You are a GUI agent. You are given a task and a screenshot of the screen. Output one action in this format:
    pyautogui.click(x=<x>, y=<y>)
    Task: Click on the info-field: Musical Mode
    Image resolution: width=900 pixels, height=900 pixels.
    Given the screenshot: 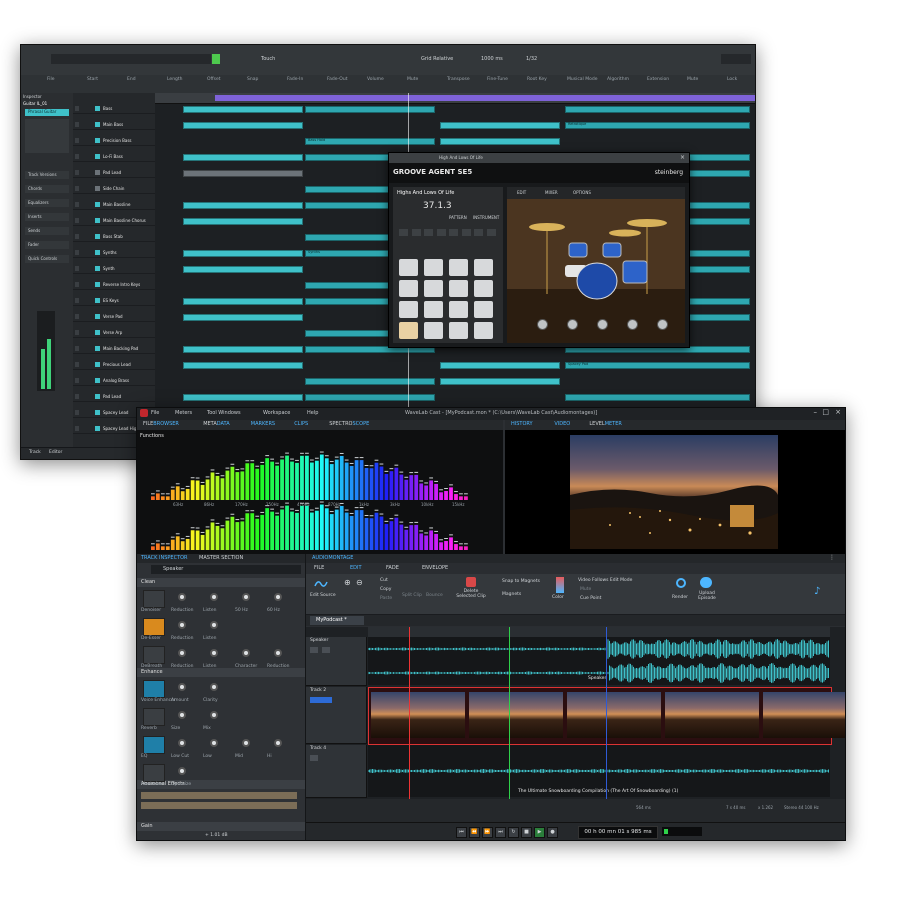 What is the action you would take?
    pyautogui.click(x=582, y=79)
    